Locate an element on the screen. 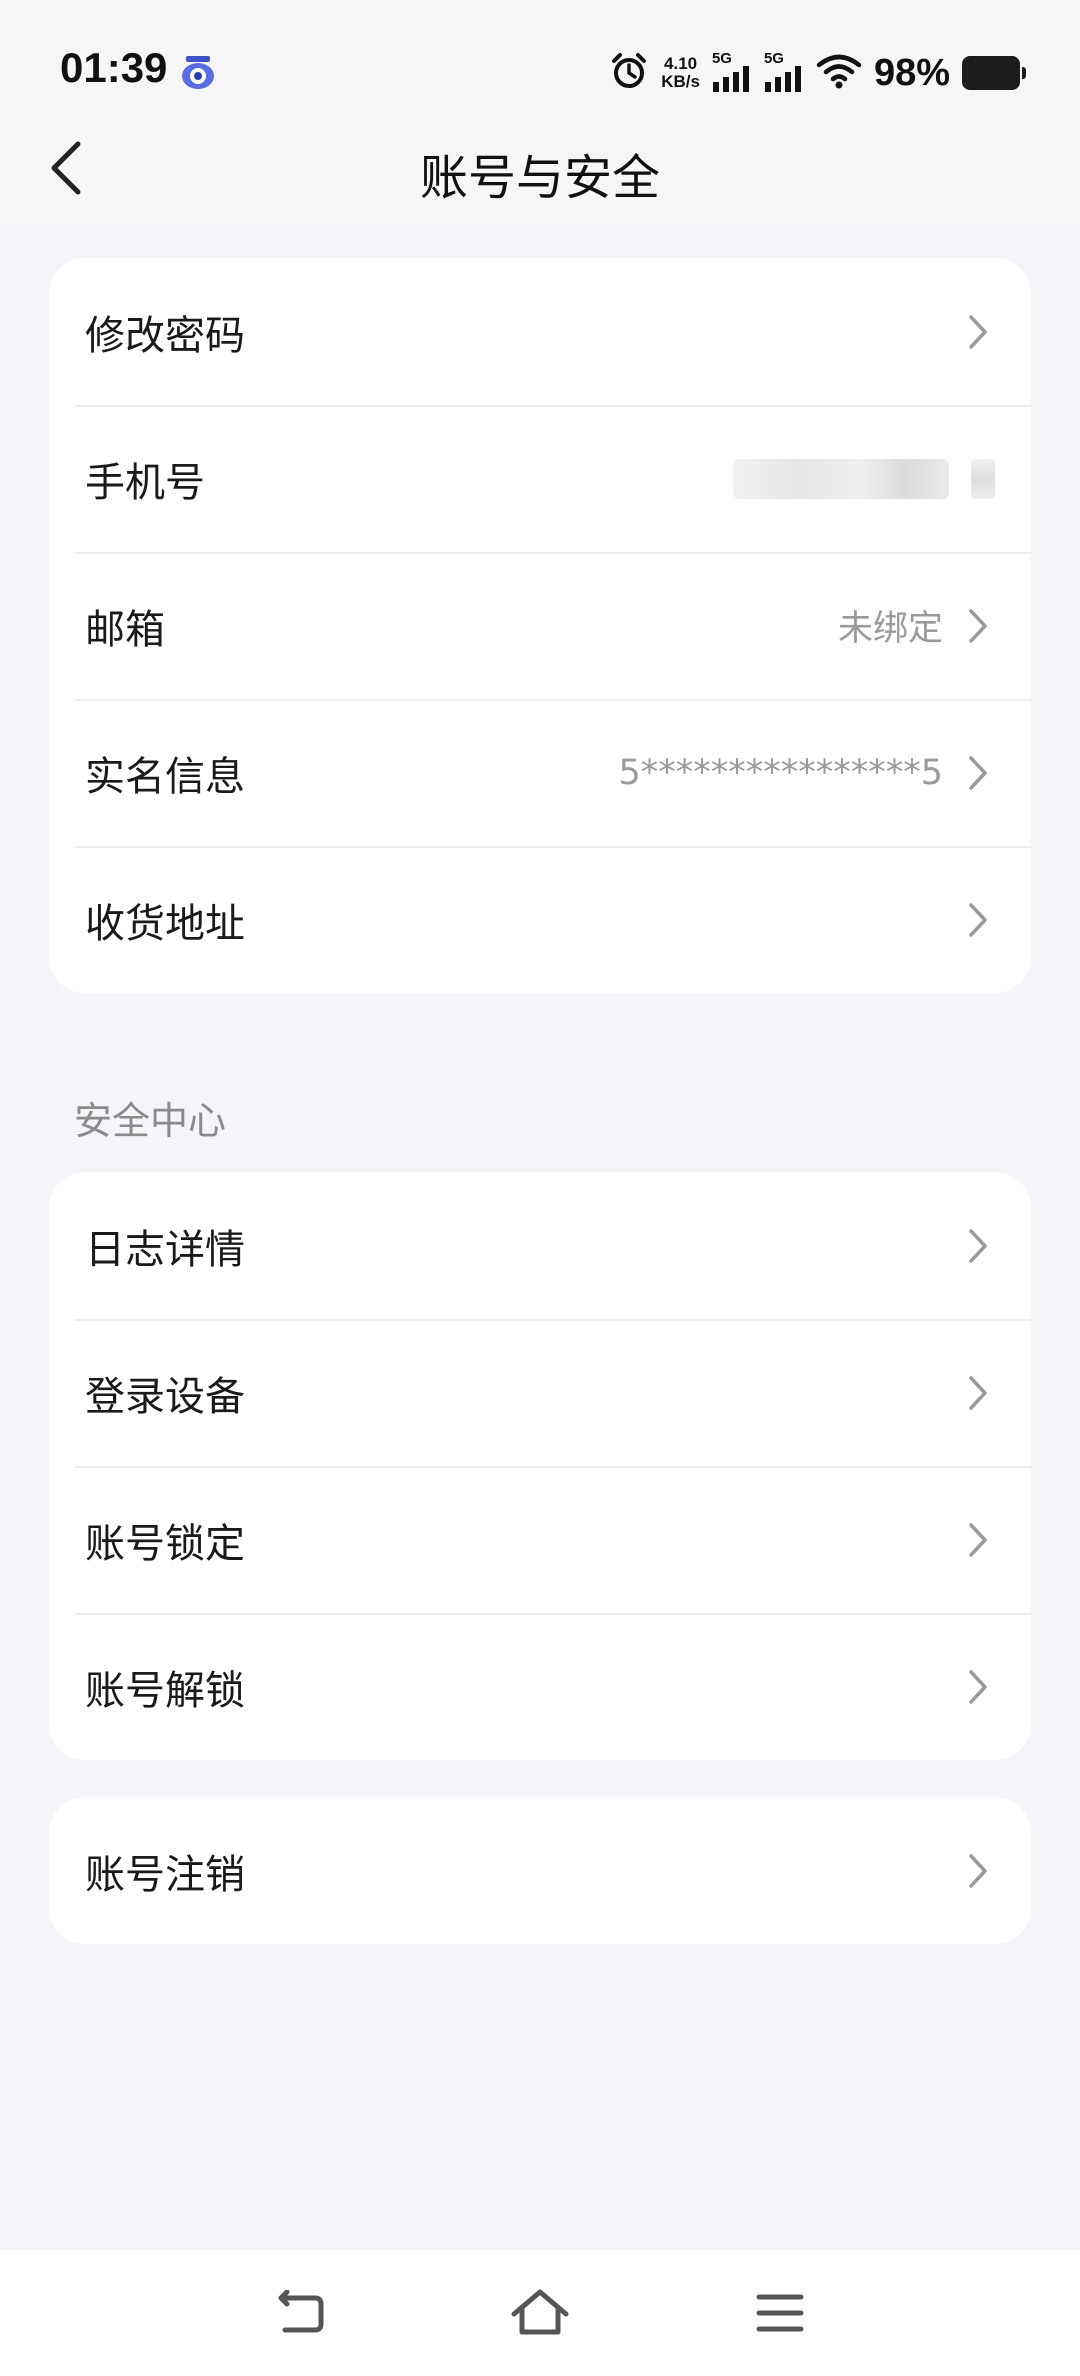  nav-home-button is located at coordinates (540, 2315).